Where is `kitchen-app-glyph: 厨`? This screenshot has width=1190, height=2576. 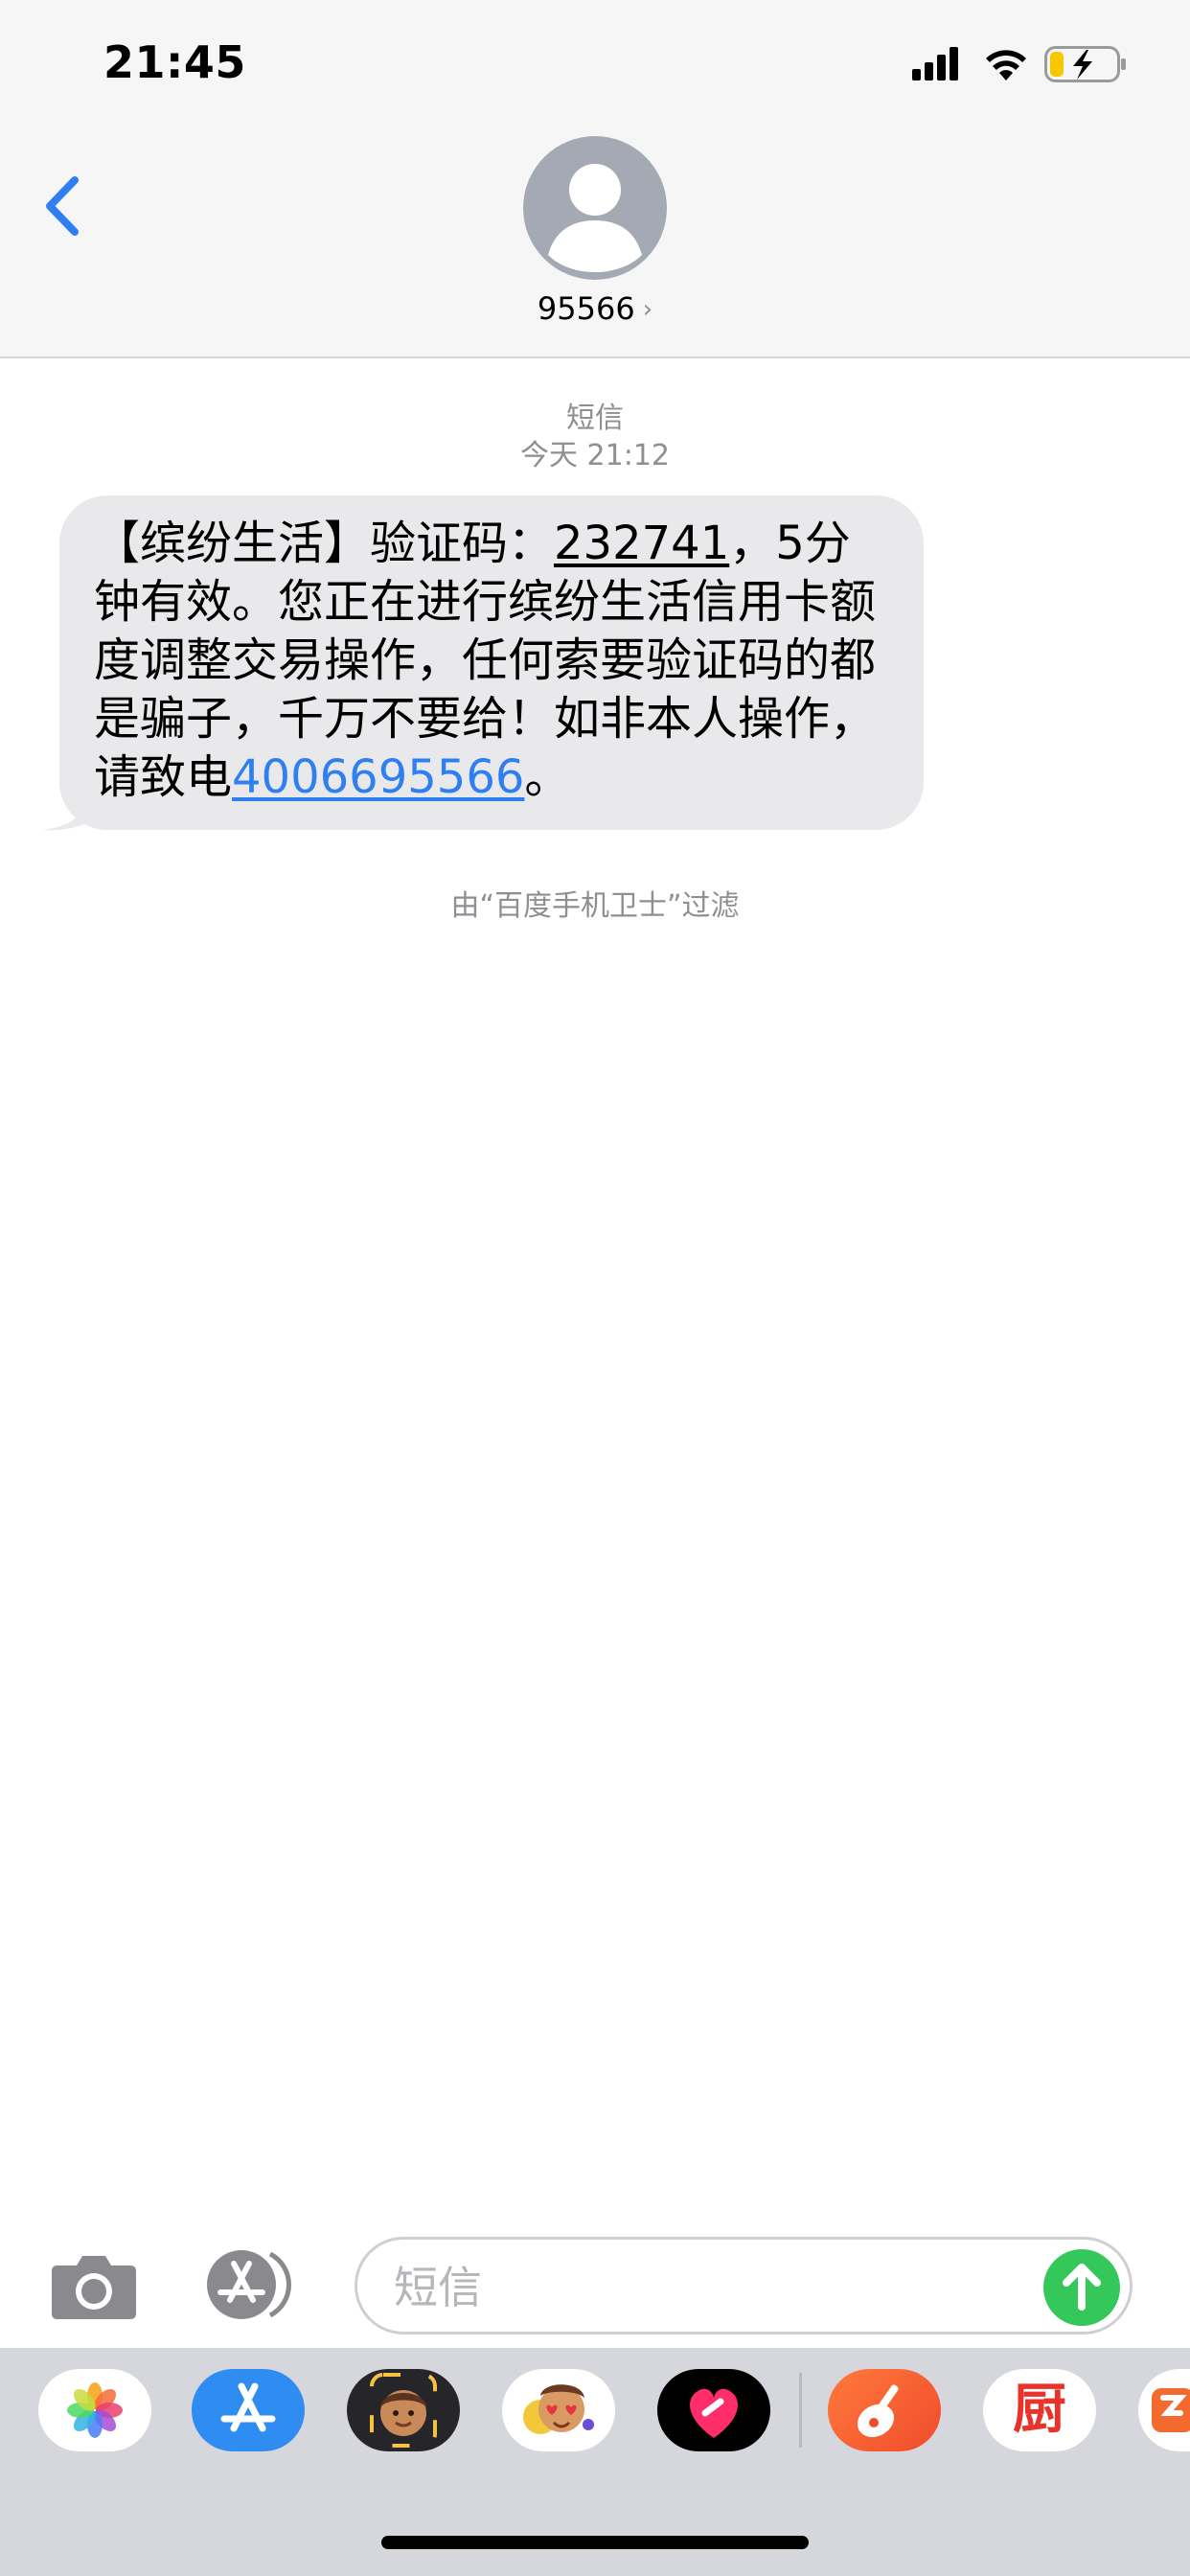
kitchen-app-glyph: 厨 is located at coordinates (1039, 2410).